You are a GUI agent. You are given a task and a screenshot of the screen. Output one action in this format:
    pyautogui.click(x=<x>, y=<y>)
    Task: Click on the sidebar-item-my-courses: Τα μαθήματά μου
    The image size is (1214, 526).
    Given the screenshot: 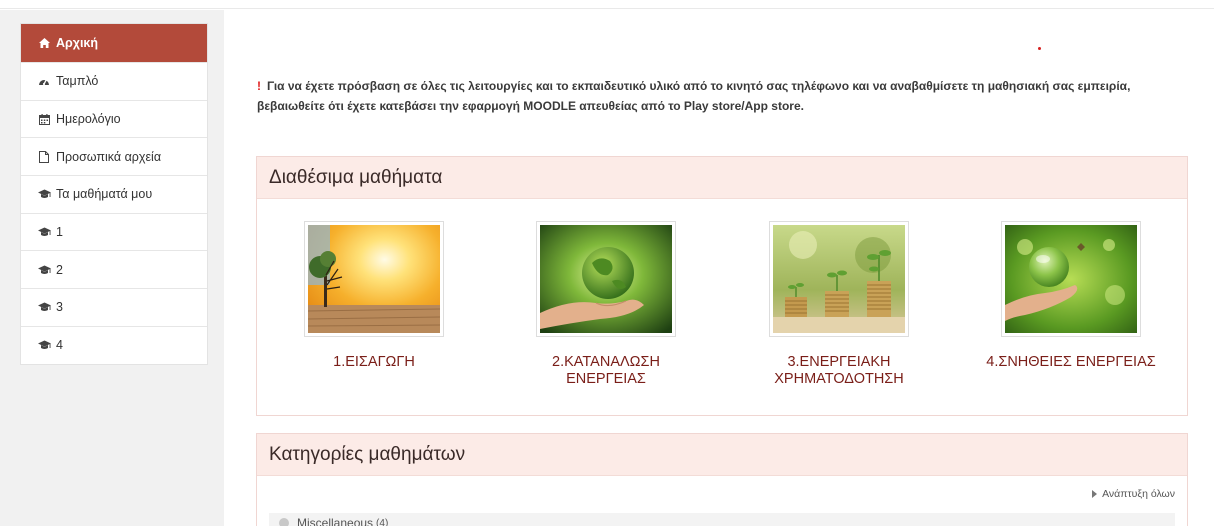 What is the action you would take?
    pyautogui.click(x=114, y=194)
    